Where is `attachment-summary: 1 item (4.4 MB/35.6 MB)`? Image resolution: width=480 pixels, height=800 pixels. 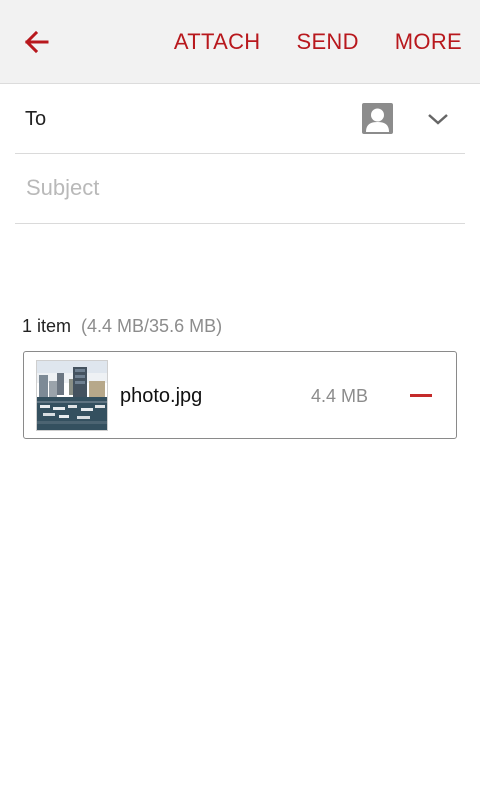 attachment-summary: 1 item (4.4 MB/35.6 MB) is located at coordinates (122, 326).